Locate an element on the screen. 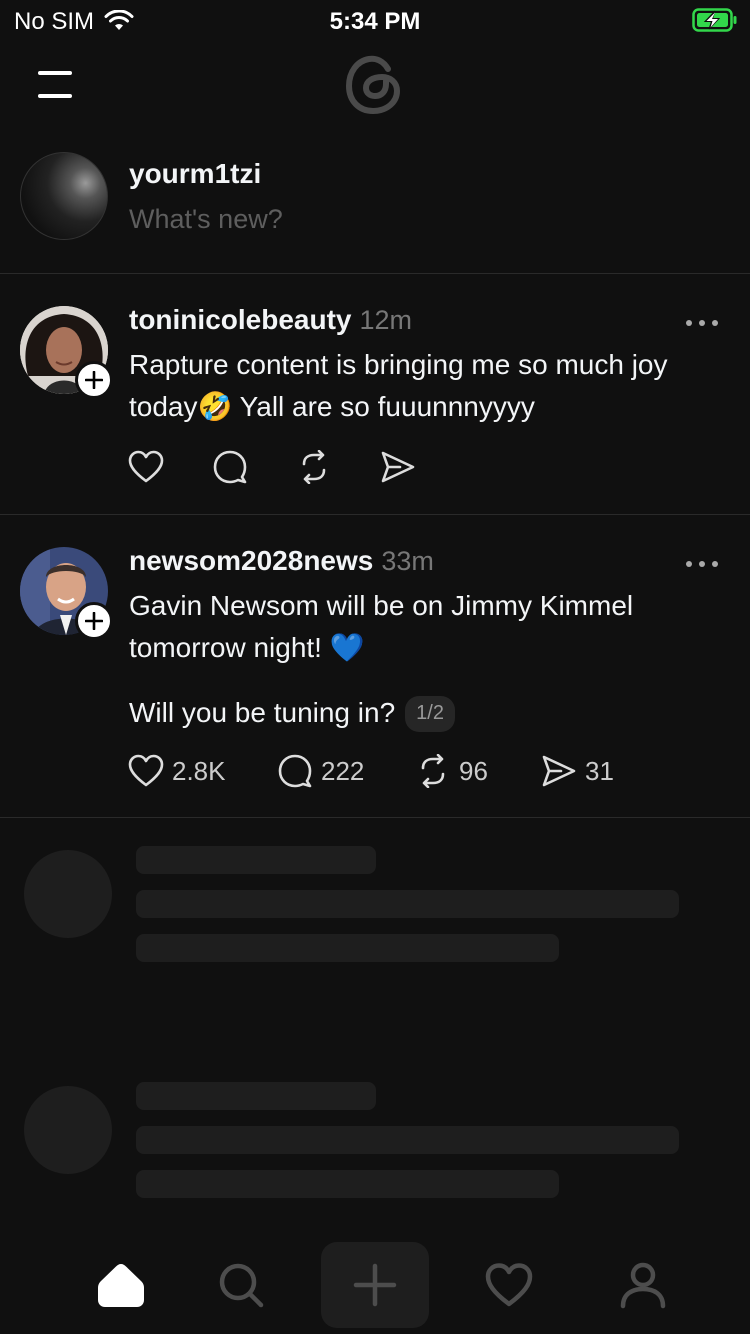  person-icon is located at coordinates (643, 1285).